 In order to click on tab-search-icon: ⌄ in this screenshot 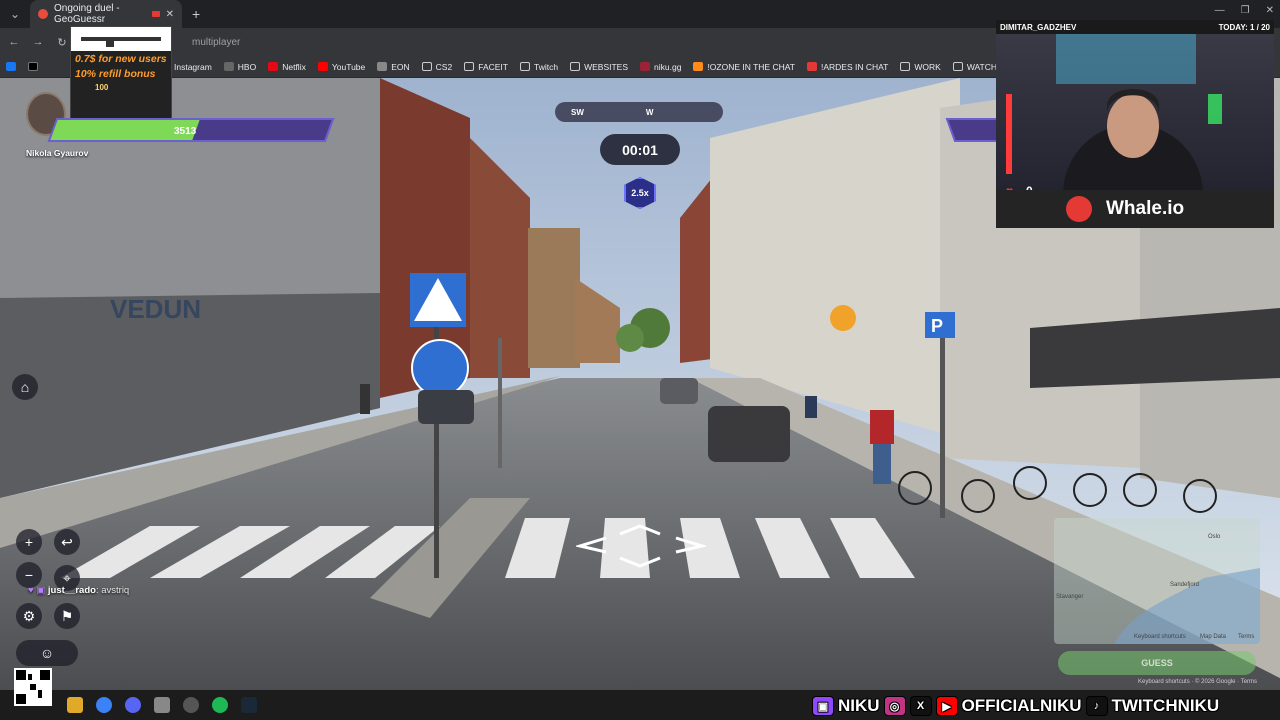, I will do `click(15, 14)`.